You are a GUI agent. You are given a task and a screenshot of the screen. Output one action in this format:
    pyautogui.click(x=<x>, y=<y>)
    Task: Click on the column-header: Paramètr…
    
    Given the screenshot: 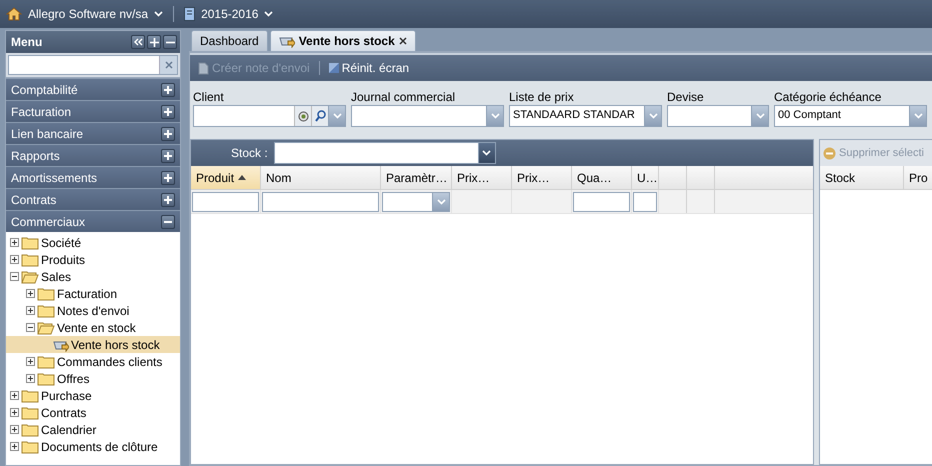 What is the action you would take?
    pyautogui.click(x=416, y=177)
    